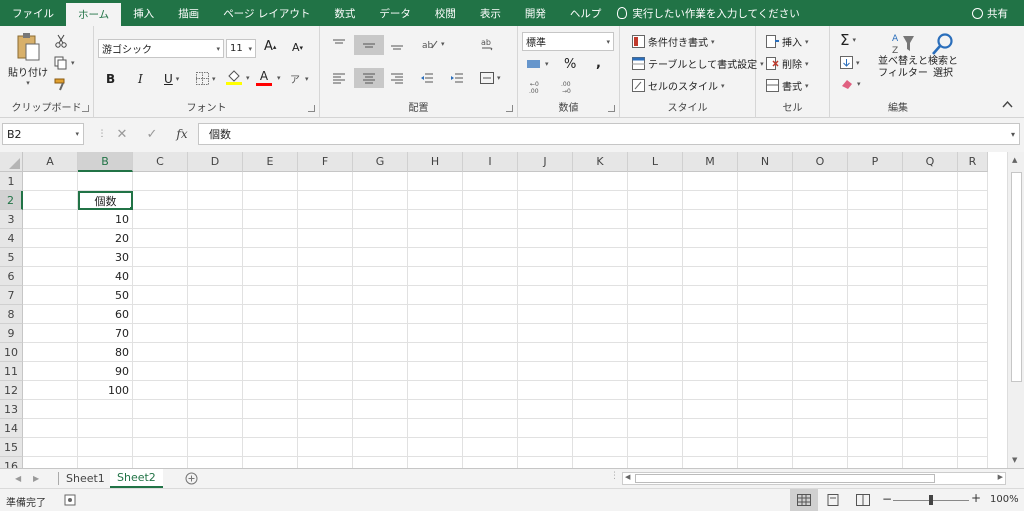  I want to click on cell-b9: 70, so click(105, 333).